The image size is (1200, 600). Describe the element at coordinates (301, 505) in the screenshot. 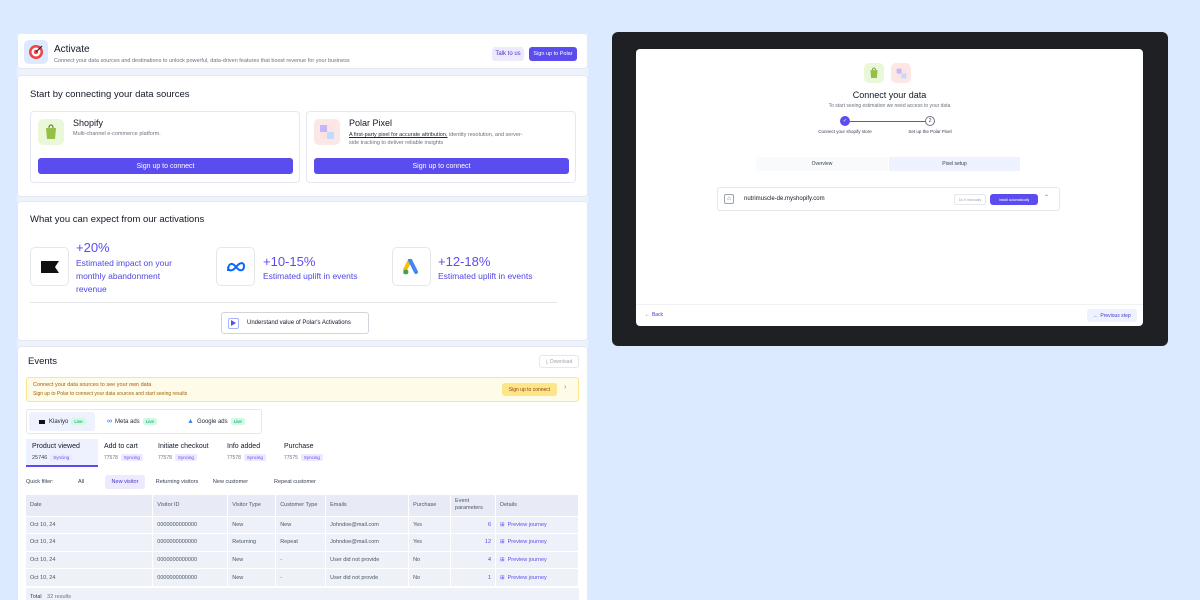

I see `column-header: Customer Type` at that location.